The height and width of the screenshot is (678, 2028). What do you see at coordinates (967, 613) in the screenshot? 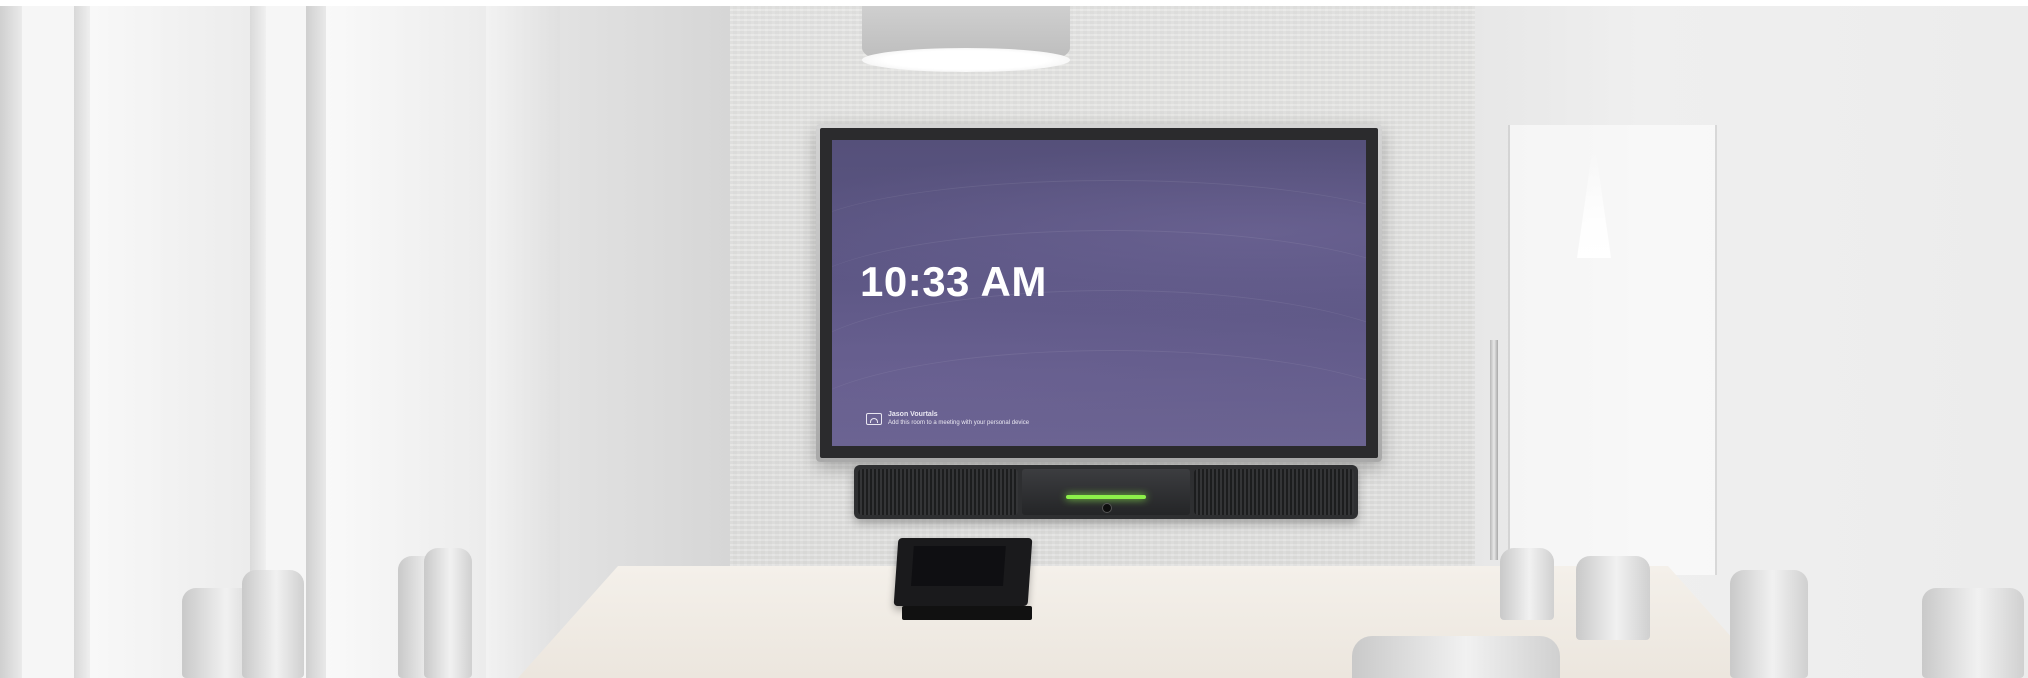
I see `touch-panel-base` at bounding box center [967, 613].